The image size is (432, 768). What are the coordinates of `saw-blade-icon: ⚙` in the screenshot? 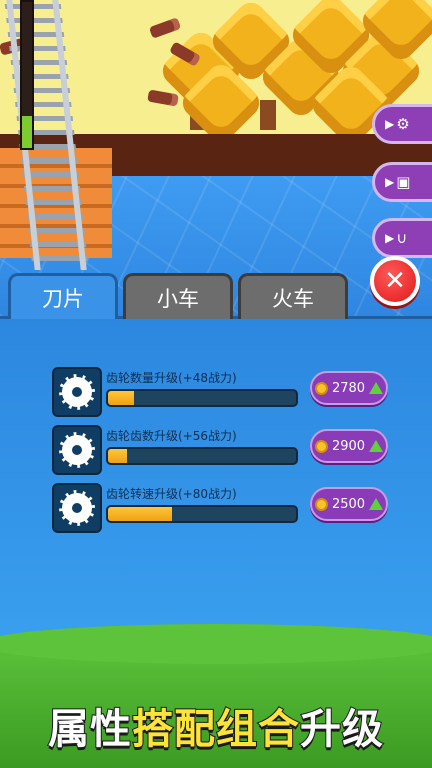 It's located at (403, 123).